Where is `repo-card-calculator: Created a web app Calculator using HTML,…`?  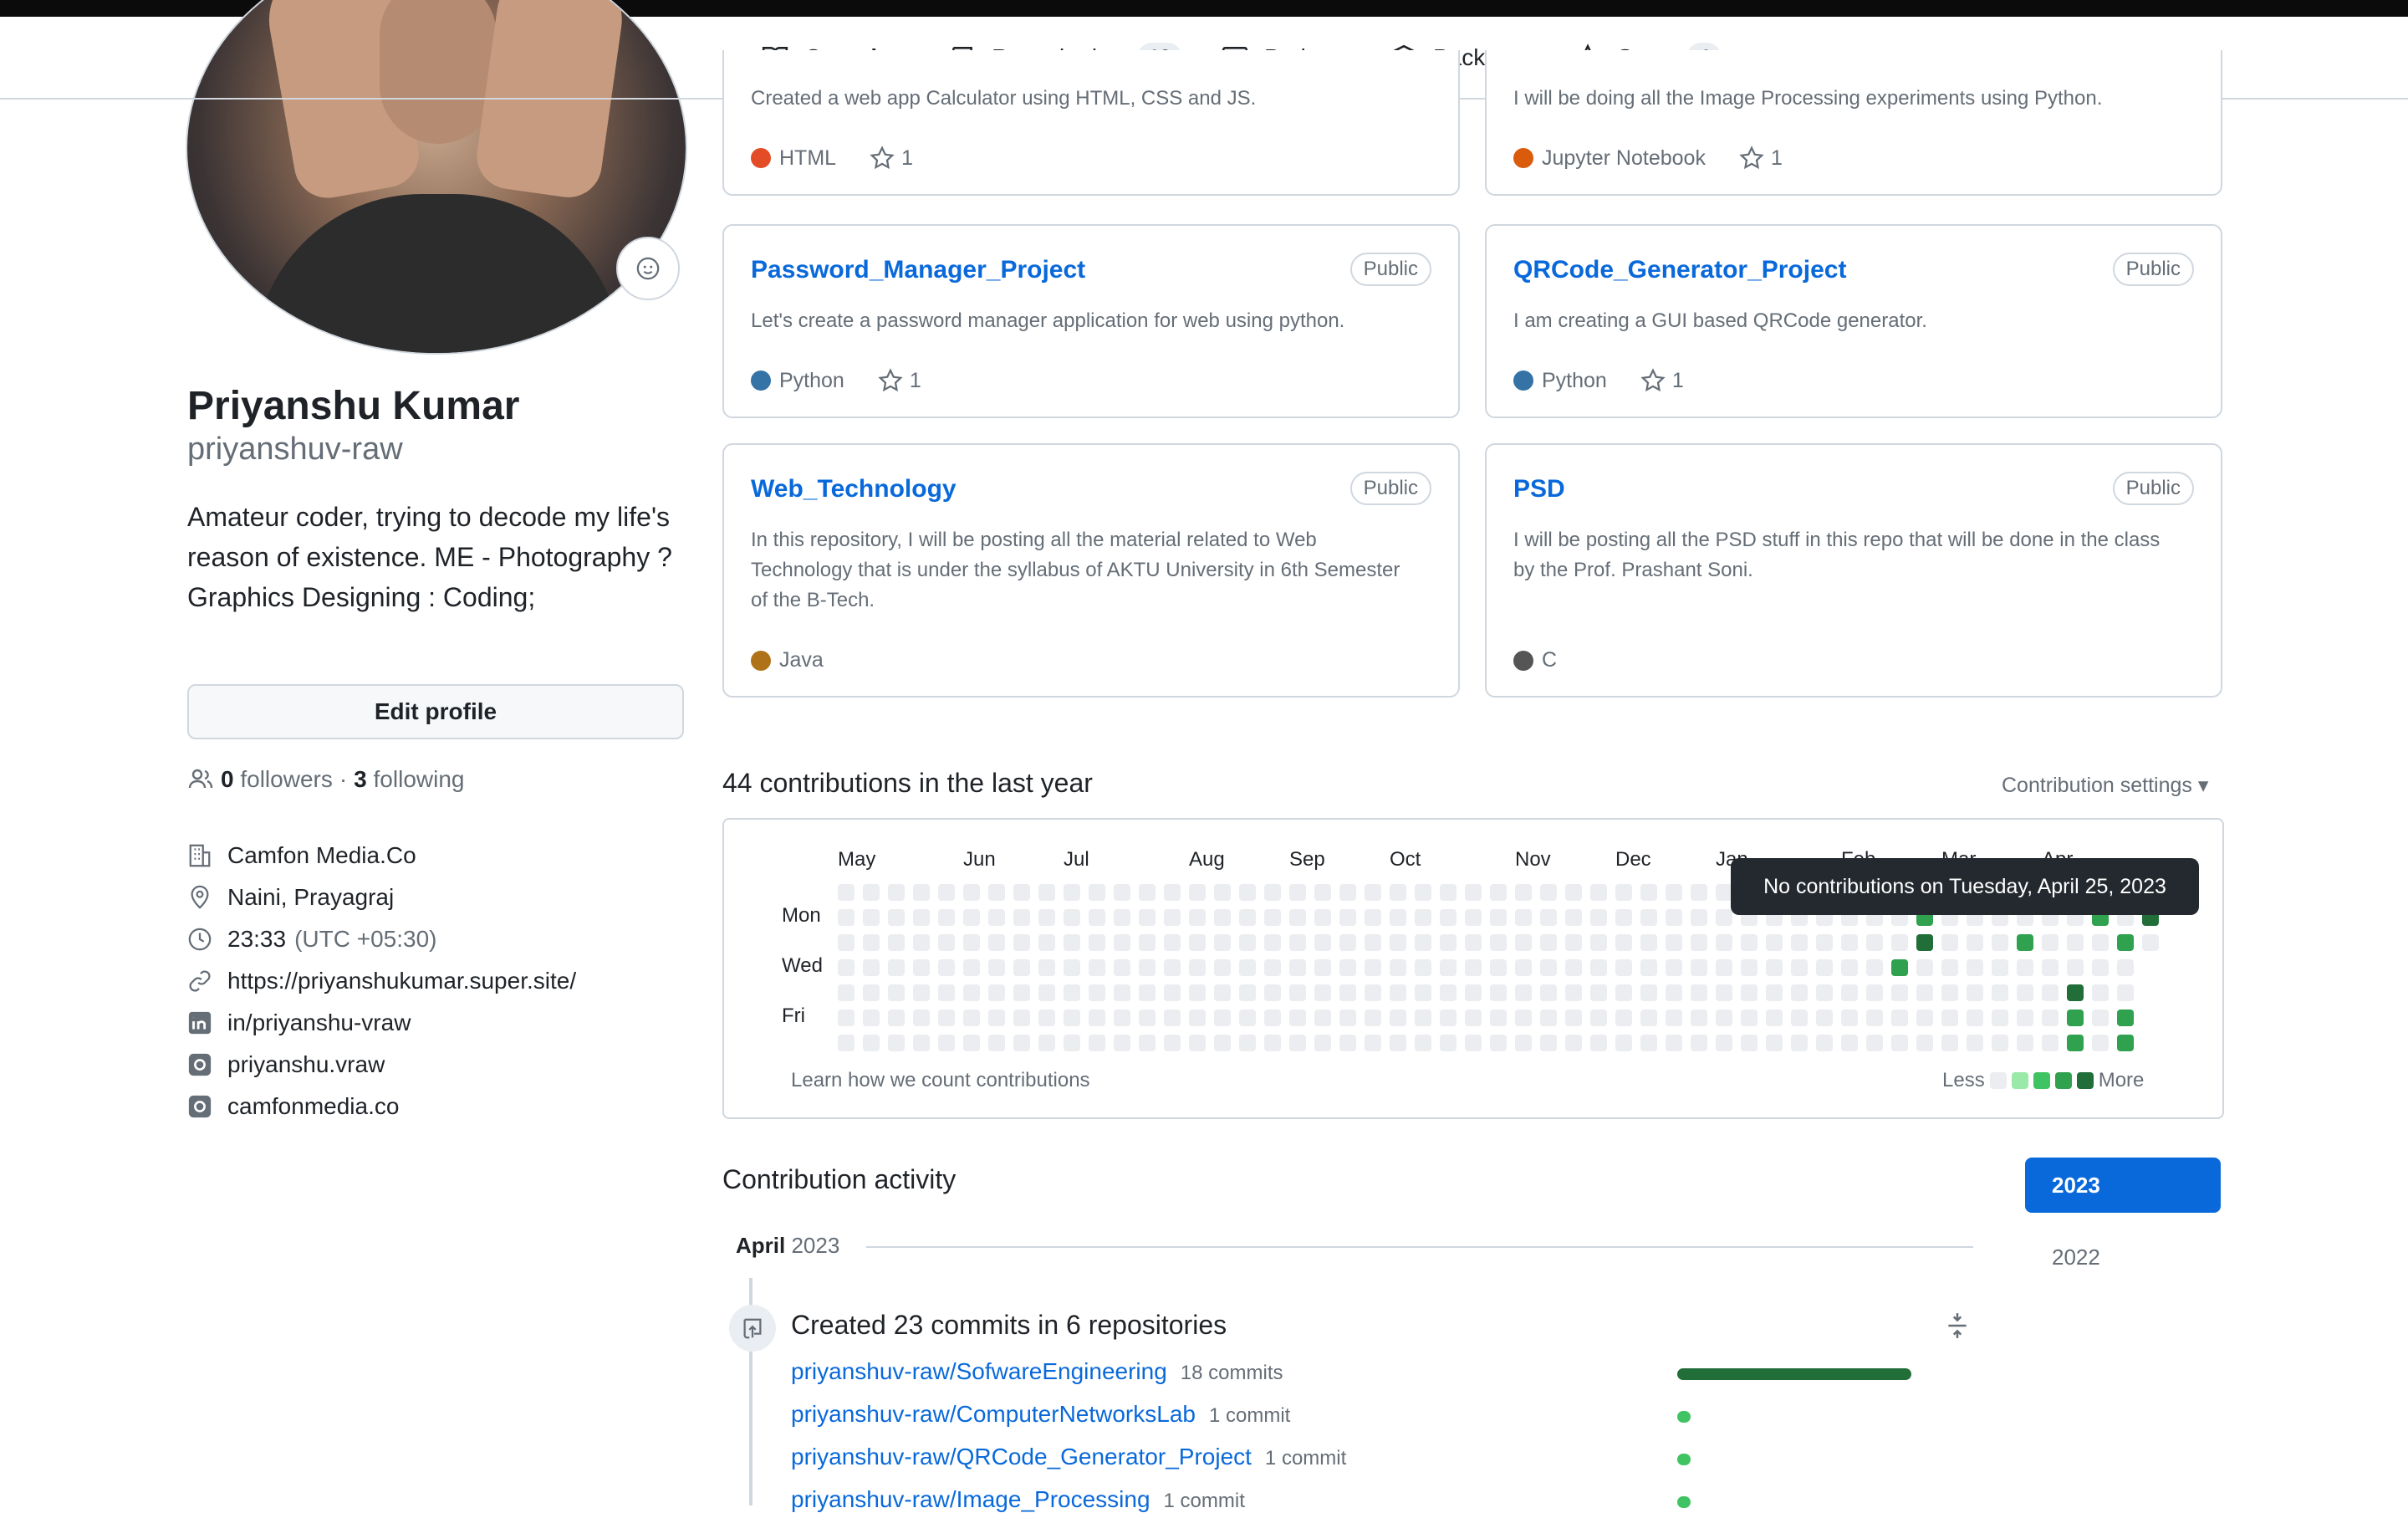 repo-card-calculator: Created a web app Calculator using HTML,… is located at coordinates (1091, 123).